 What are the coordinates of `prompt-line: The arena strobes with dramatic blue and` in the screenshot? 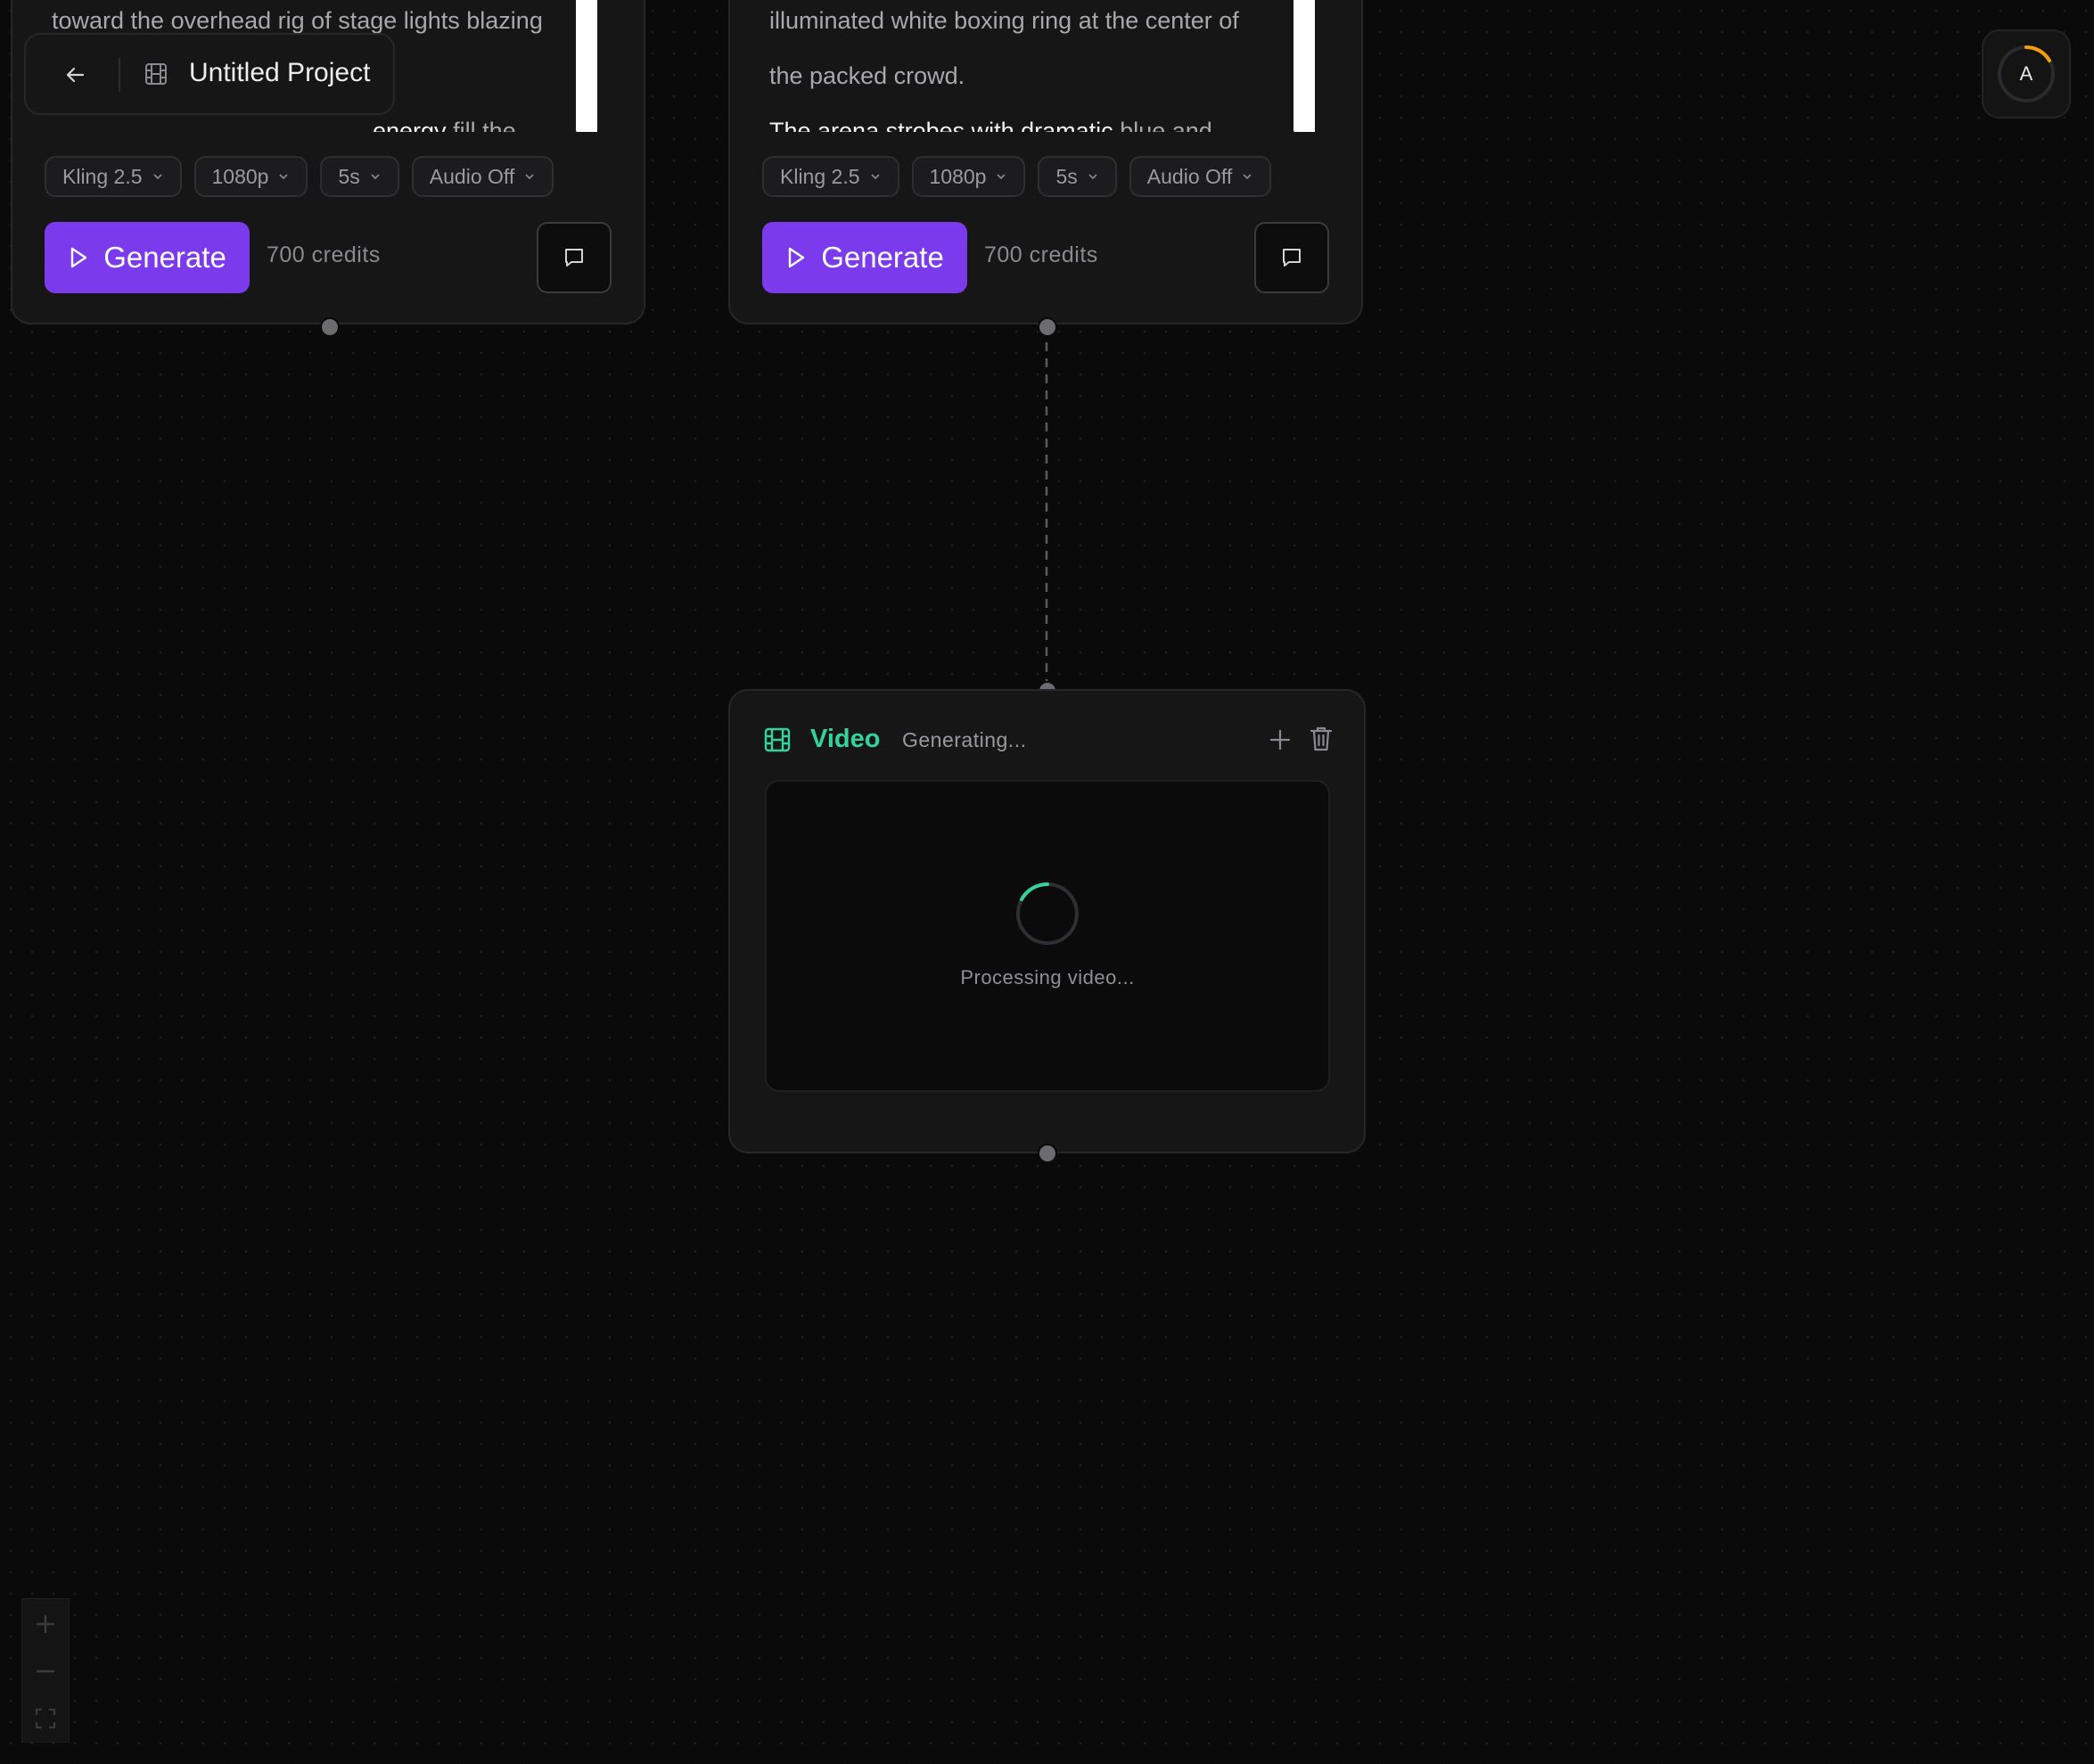 It's located at (1028, 117).